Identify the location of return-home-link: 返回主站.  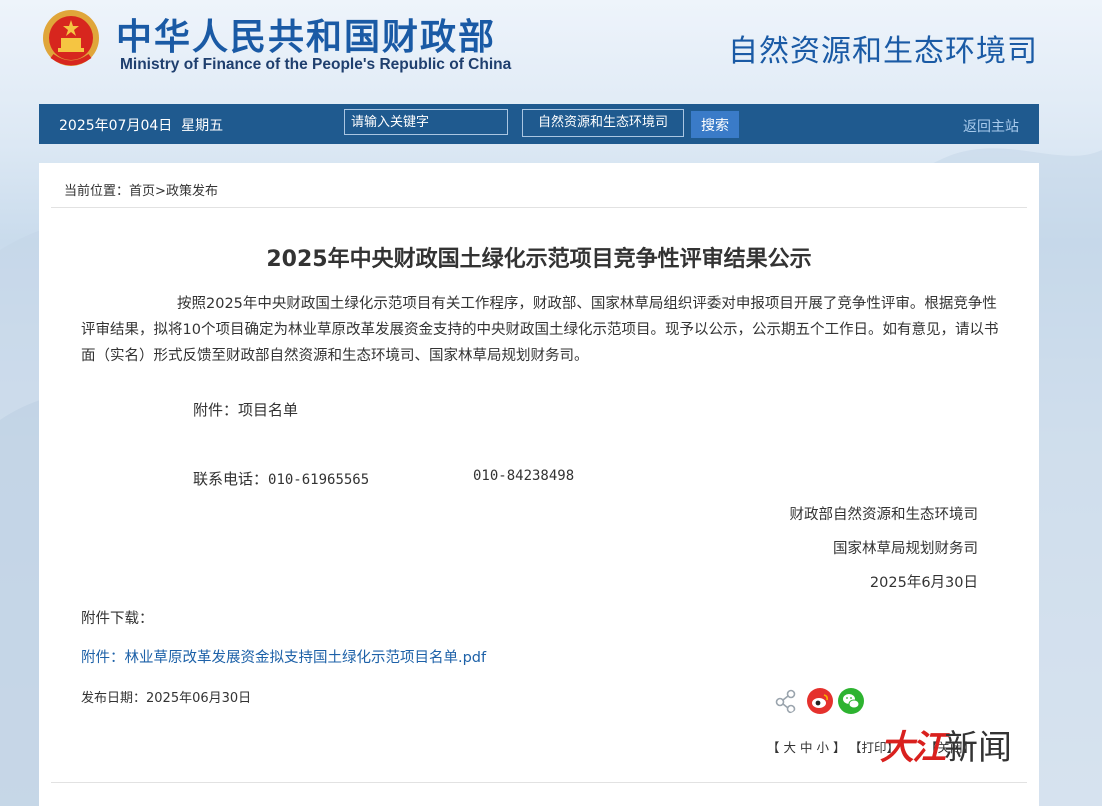
(991, 126).